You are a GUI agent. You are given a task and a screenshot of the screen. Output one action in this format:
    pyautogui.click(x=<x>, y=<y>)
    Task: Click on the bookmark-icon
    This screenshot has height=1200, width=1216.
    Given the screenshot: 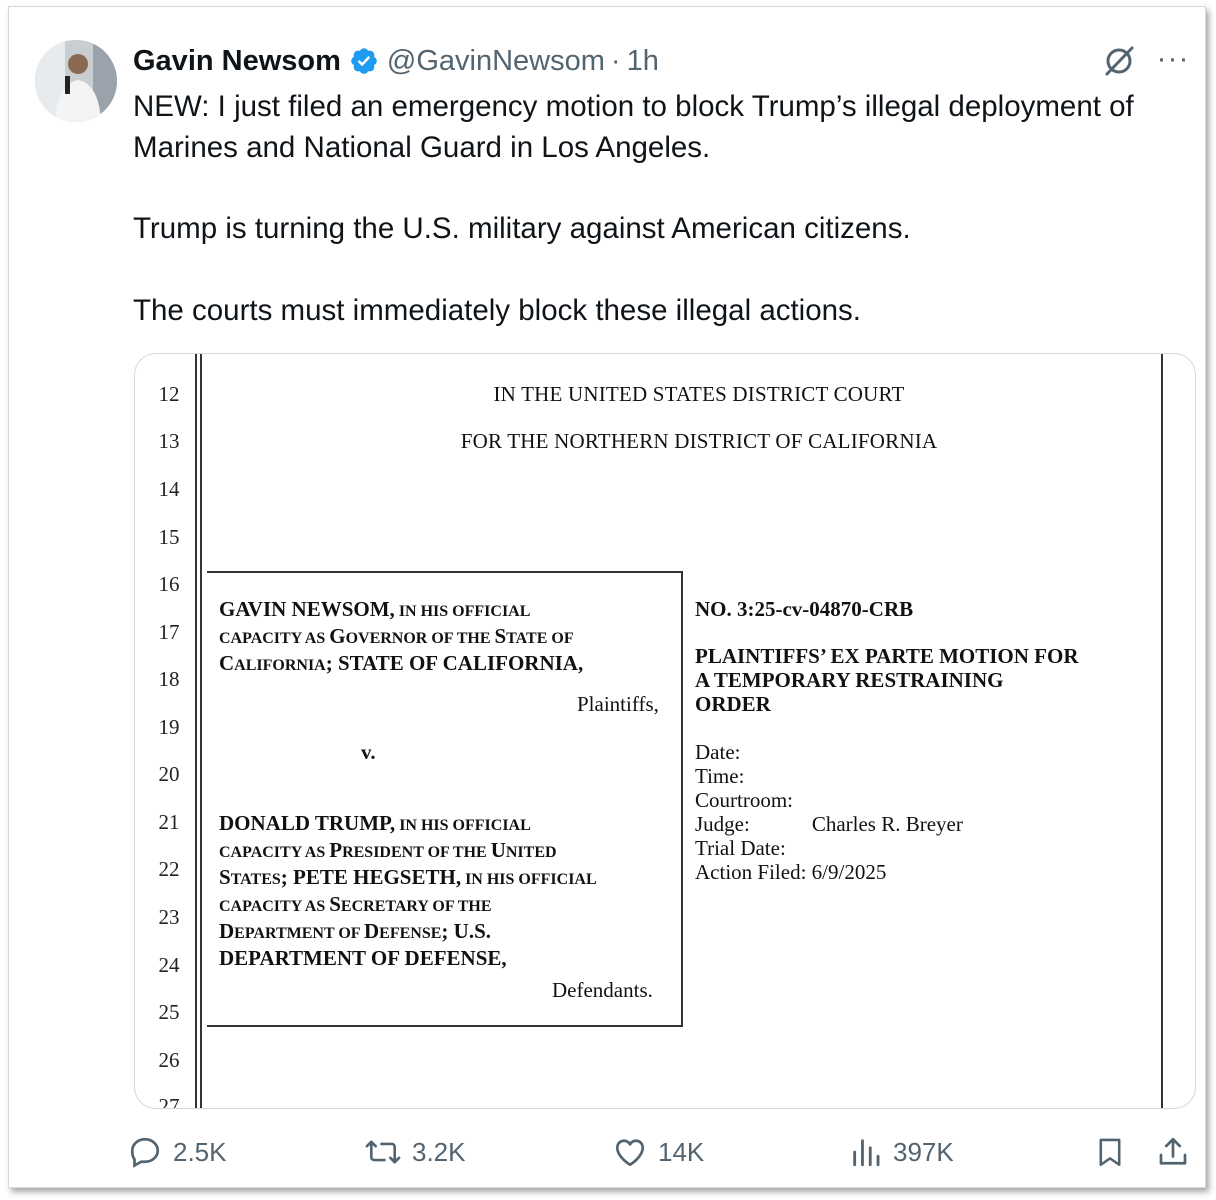 What is the action you would take?
    pyautogui.click(x=1110, y=1152)
    